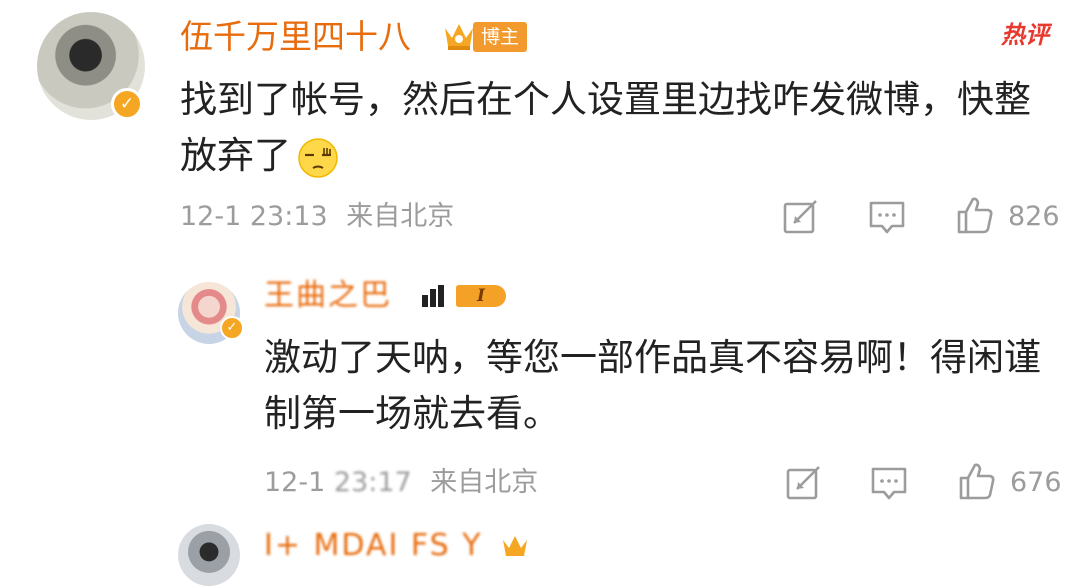 Image resolution: width=1080 pixels, height=586 pixels. What do you see at coordinates (500, 37) in the screenshot?
I see `blogger-badge: 博主` at bounding box center [500, 37].